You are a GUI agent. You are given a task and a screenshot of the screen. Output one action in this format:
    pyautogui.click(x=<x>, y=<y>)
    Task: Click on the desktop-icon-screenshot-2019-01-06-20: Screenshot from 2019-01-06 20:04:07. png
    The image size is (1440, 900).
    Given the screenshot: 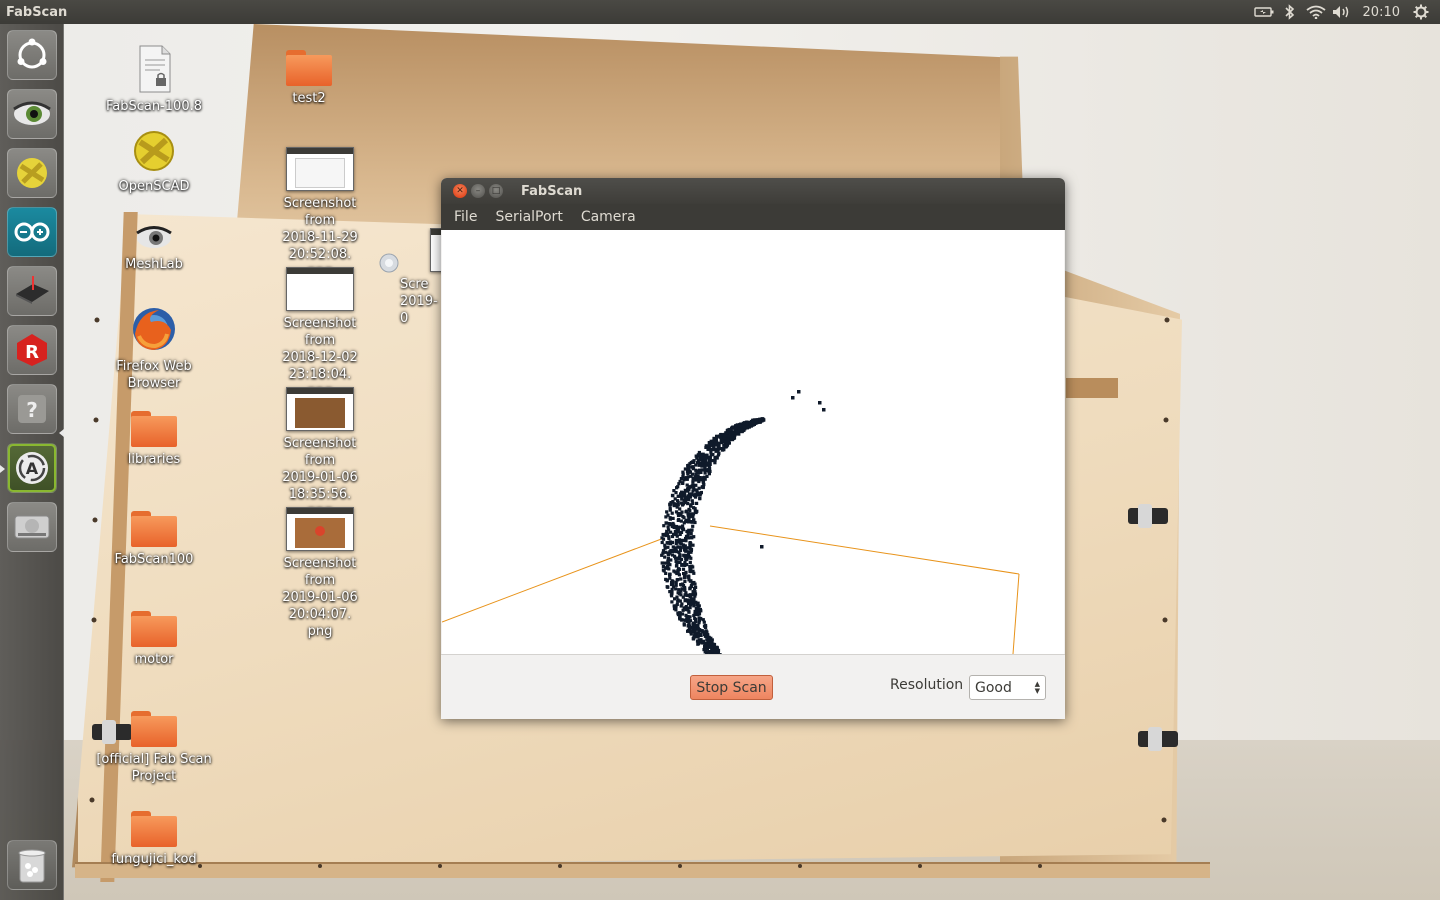 What is the action you would take?
    pyautogui.click(x=320, y=573)
    